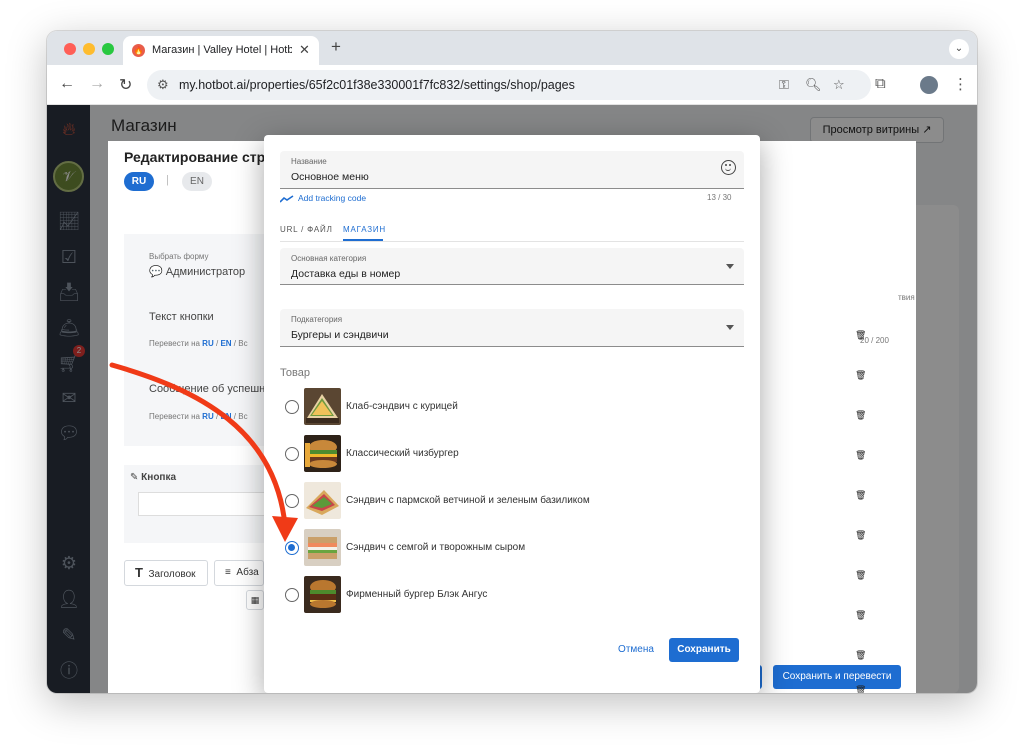 The image size is (1024, 755). I want to click on translate-row-2: Перевести на RU / EN / Вс, so click(198, 416).